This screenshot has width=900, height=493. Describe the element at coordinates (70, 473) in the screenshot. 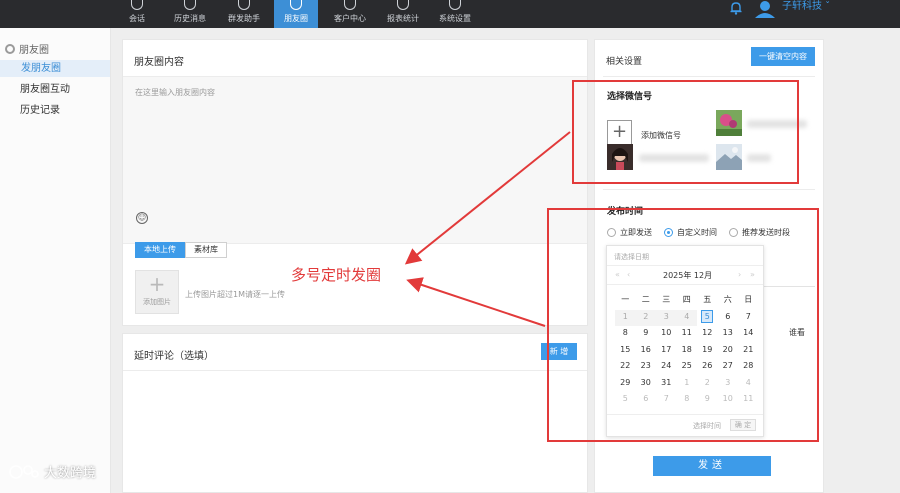

I see `watermark-text: 大数跨境` at that location.